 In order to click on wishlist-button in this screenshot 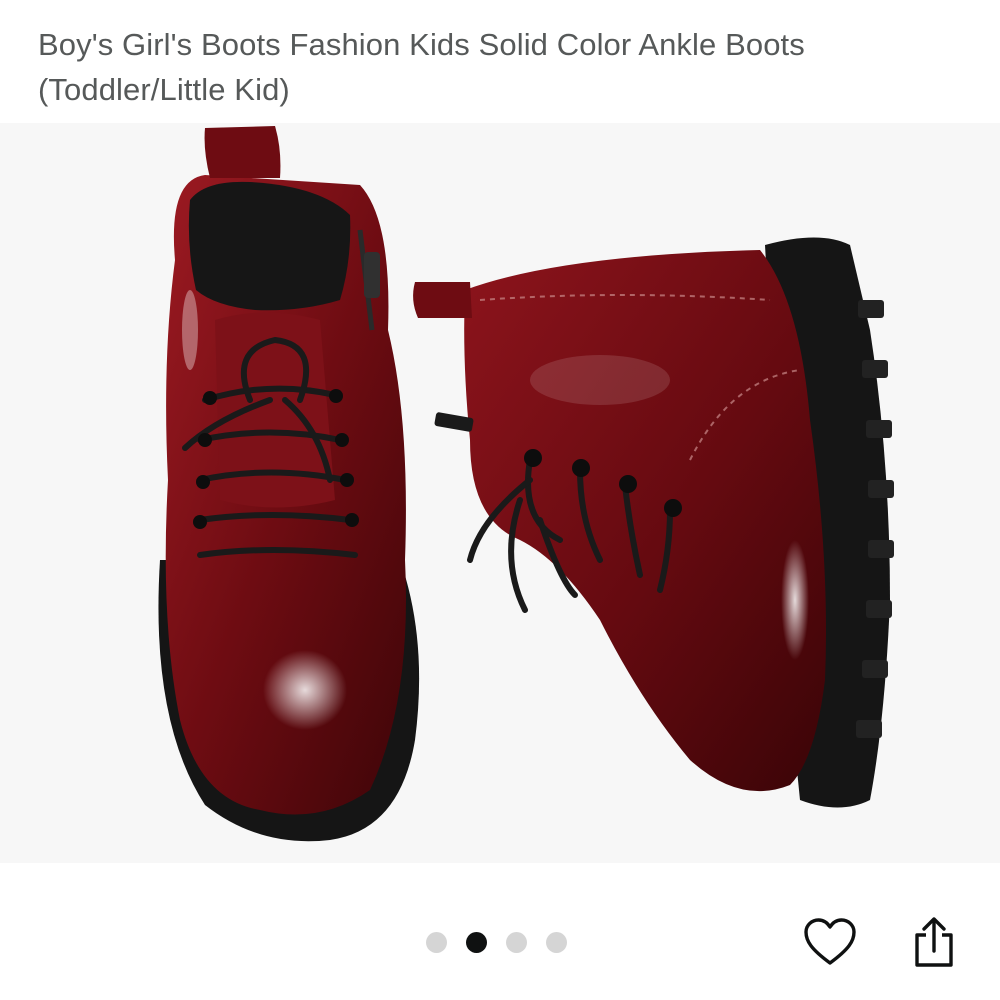, I will do `click(830, 942)`.